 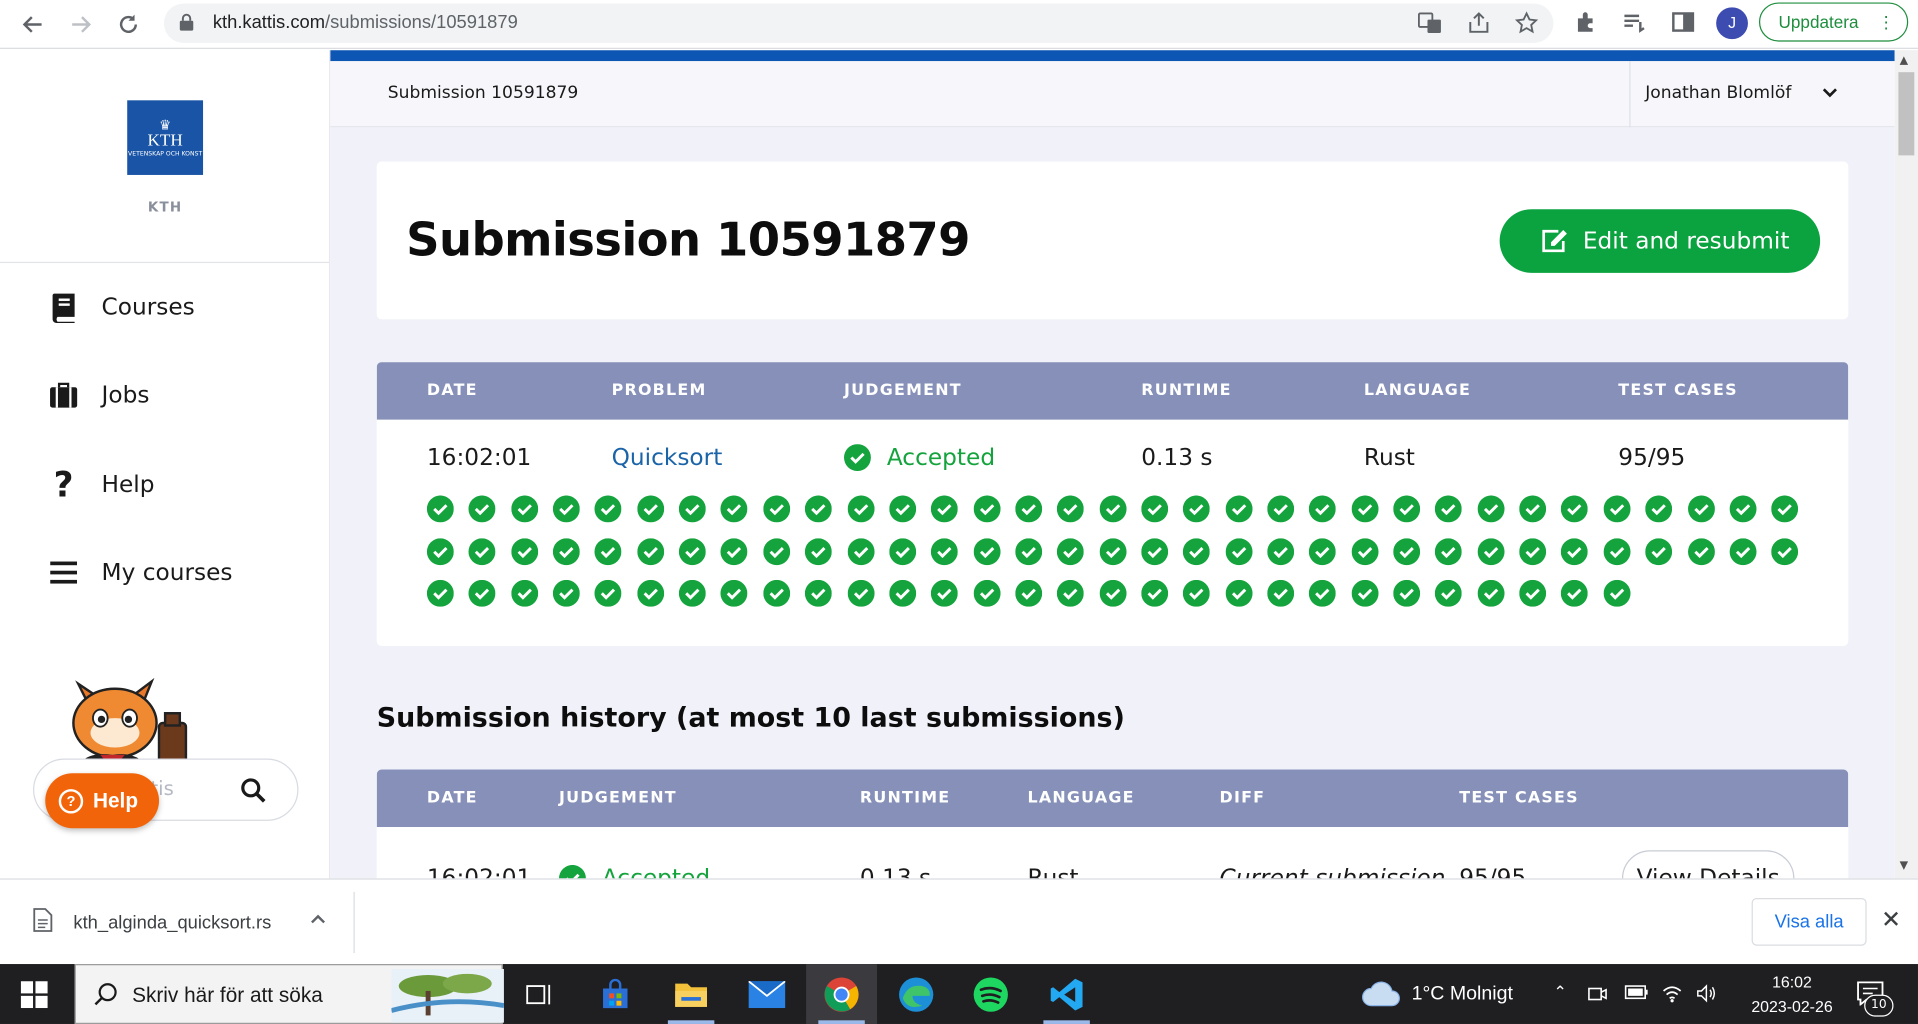 What do you see at coordinates (102, 801) in the screenshot?
I see `help-button: ? Help` at bounding box center [102, 801].